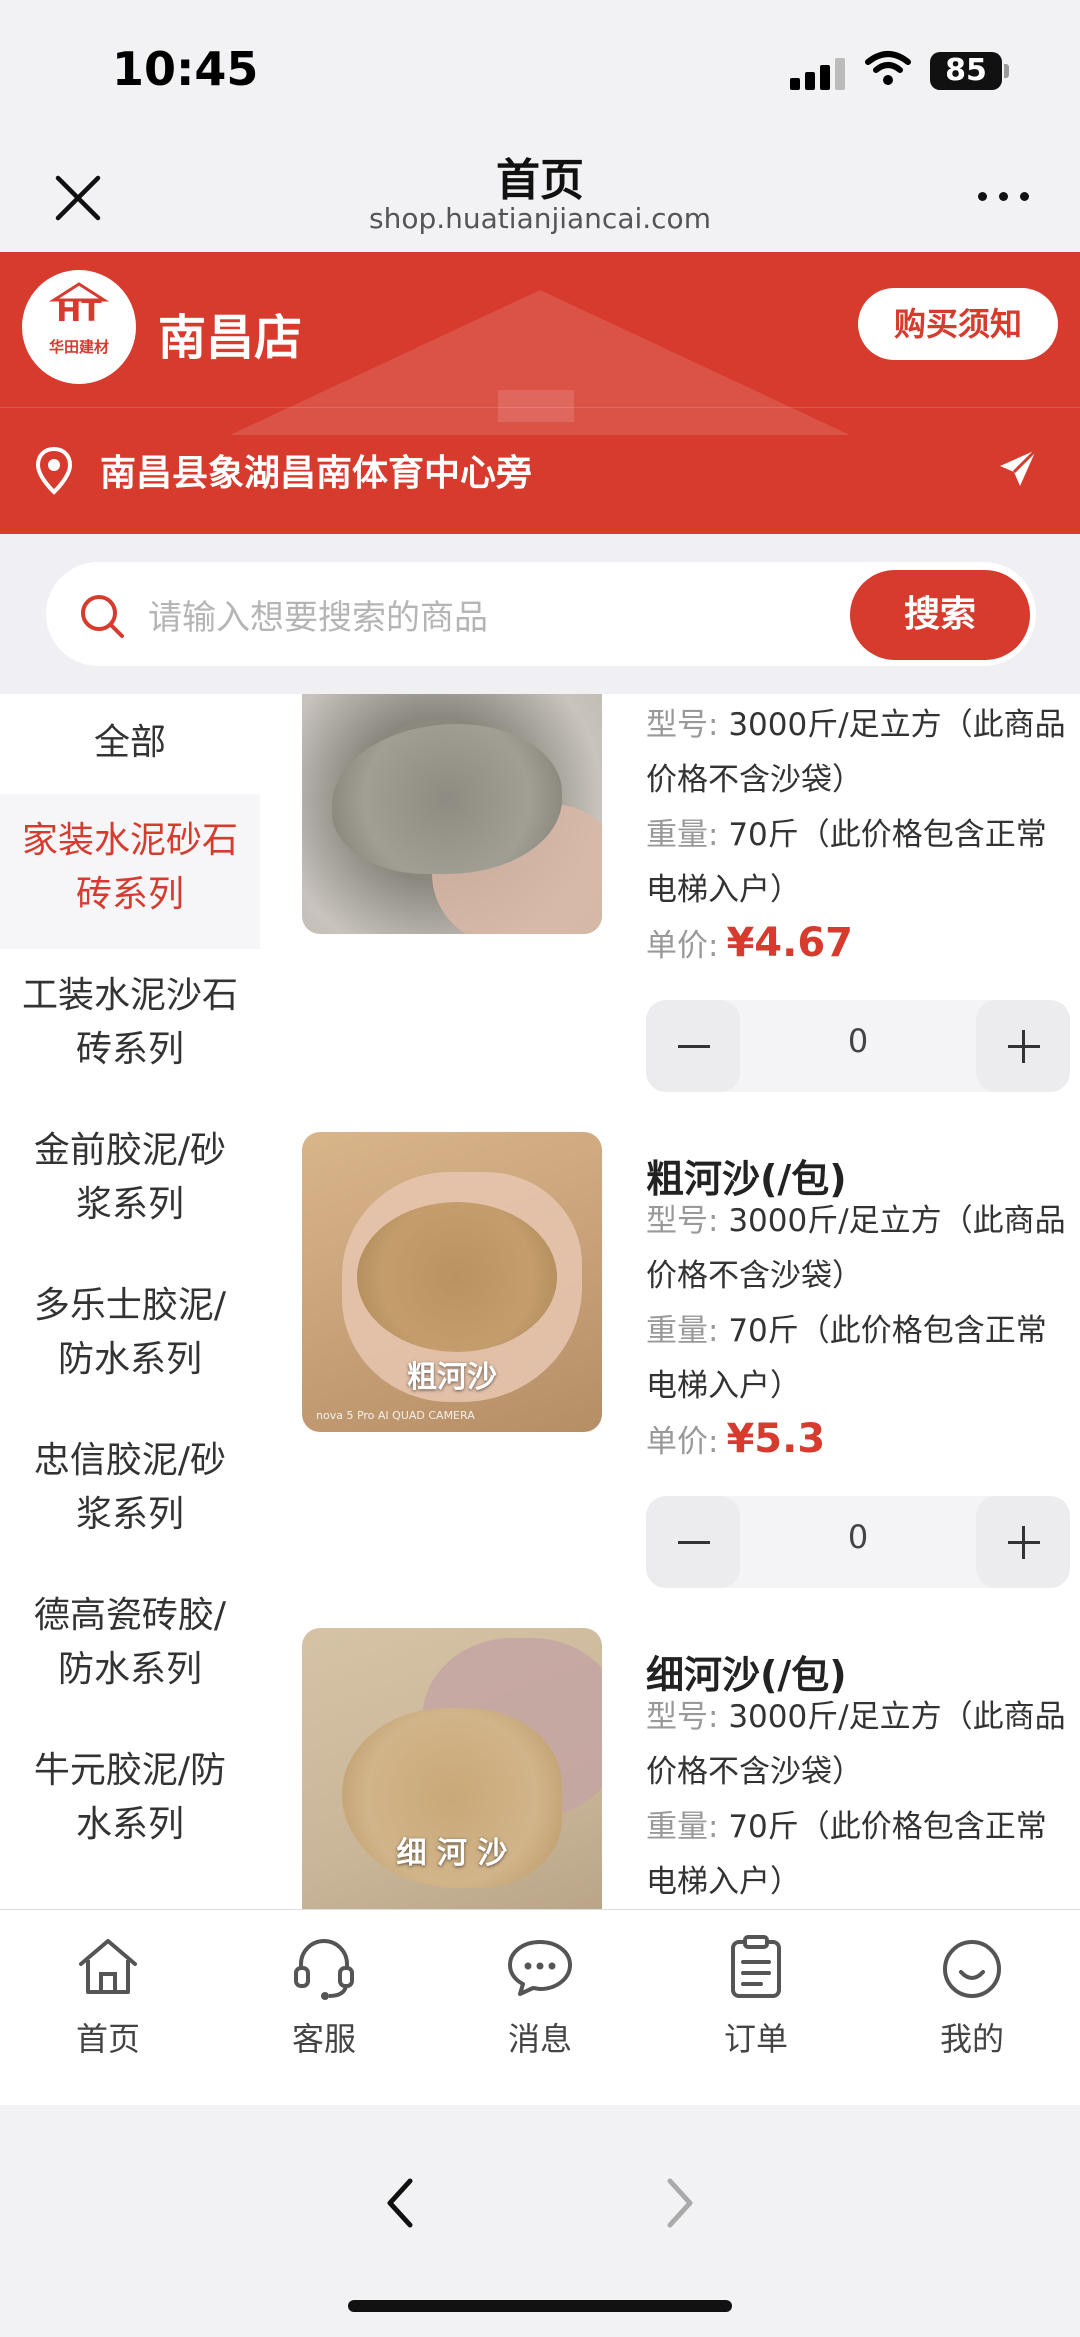  What do you see at coordinates (108, 1966) in the screenshot?
I see `home-icon` at bounding box center [108, 1966].